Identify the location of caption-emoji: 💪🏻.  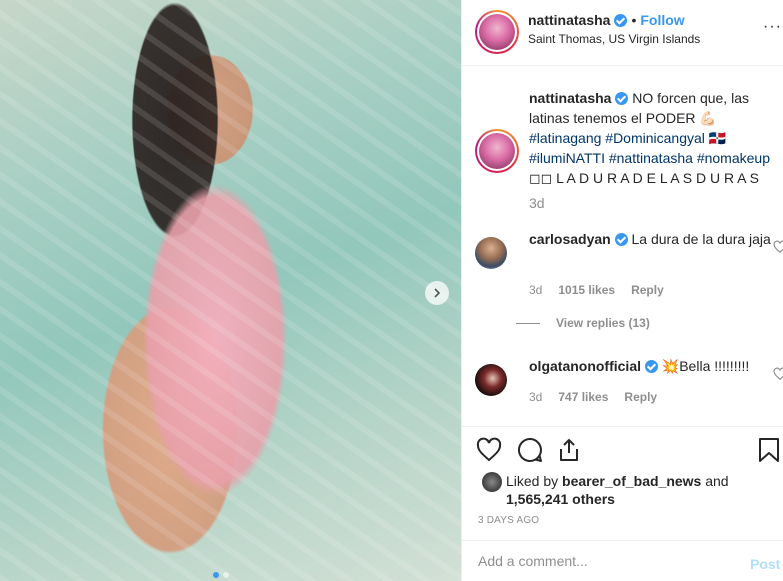
(708, 118).